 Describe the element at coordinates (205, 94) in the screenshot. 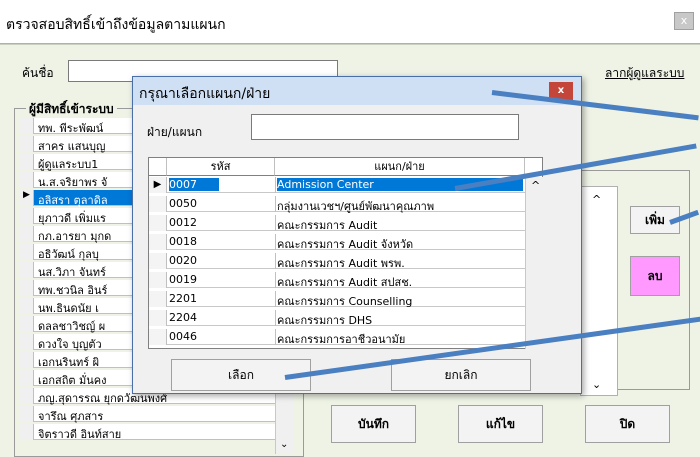

I see `dialog-title: กรุณาเลือกแผนก/ฝ่าย` at that location.